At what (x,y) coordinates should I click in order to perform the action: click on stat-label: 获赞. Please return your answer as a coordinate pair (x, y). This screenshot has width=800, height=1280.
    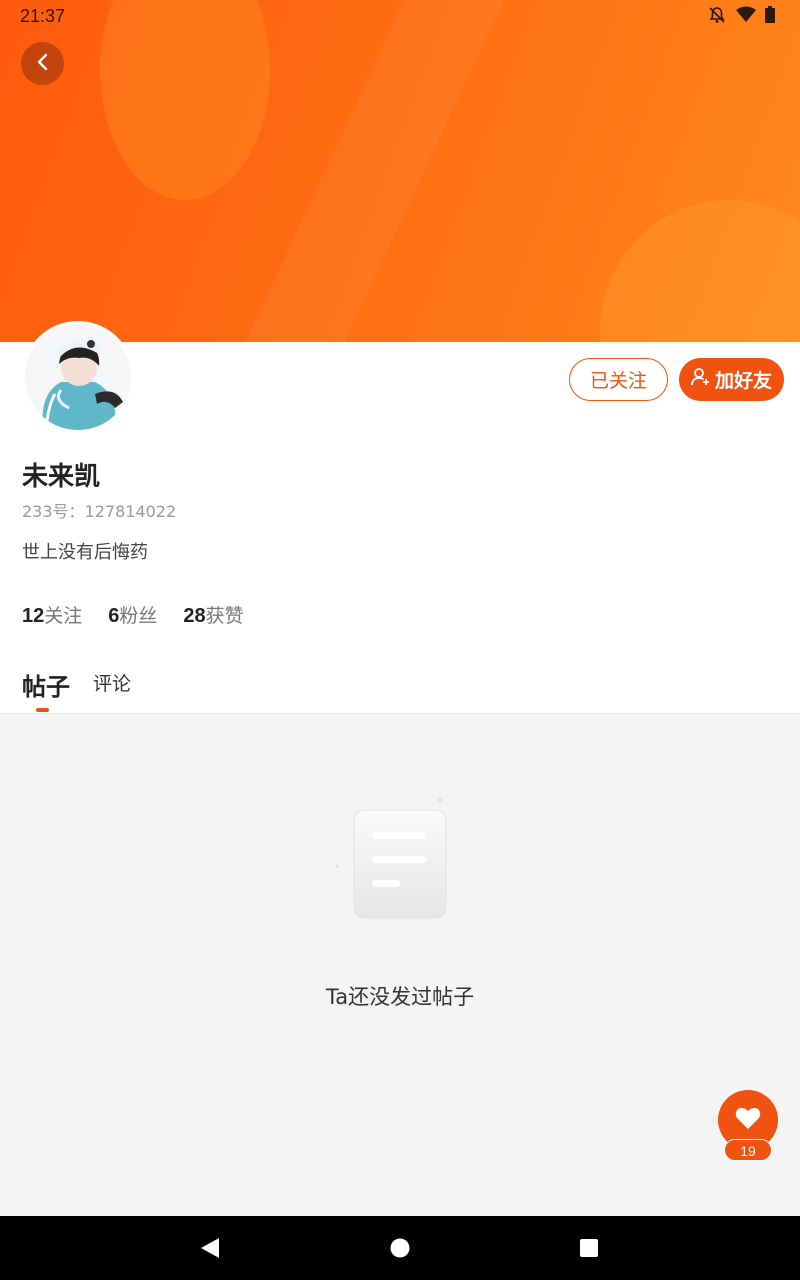
    Looking at the image, I should click on (224, 616).